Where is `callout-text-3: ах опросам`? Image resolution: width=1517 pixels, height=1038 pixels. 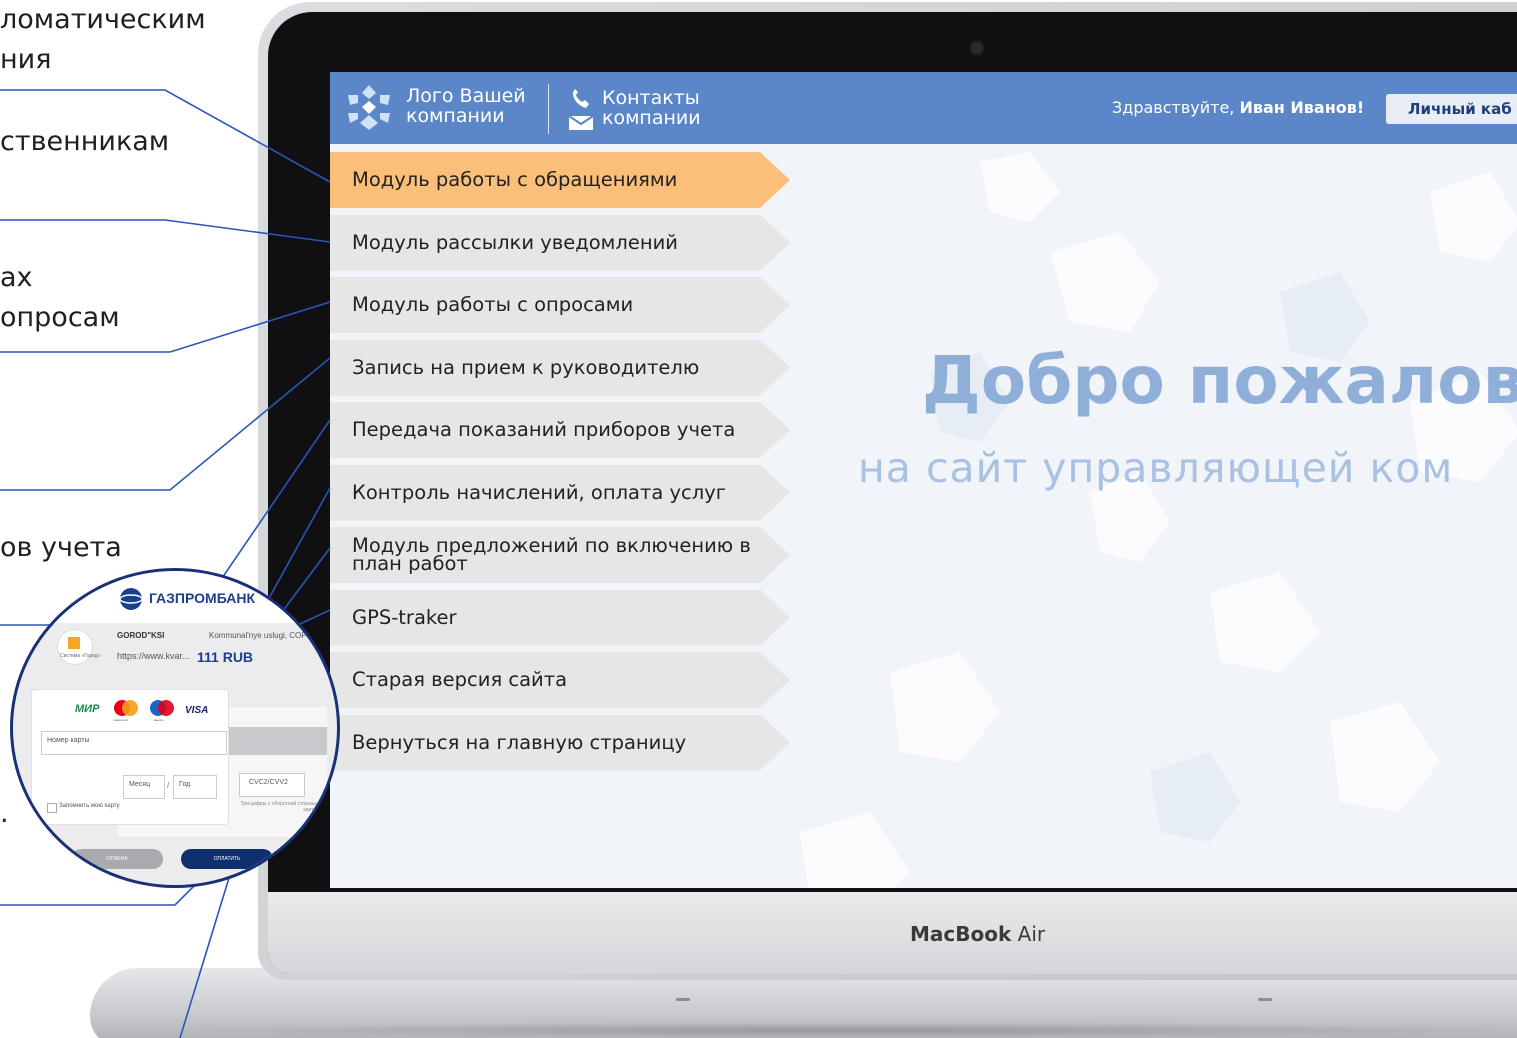 callout-text-3: ах опросам is located at coordinates (60, 297).